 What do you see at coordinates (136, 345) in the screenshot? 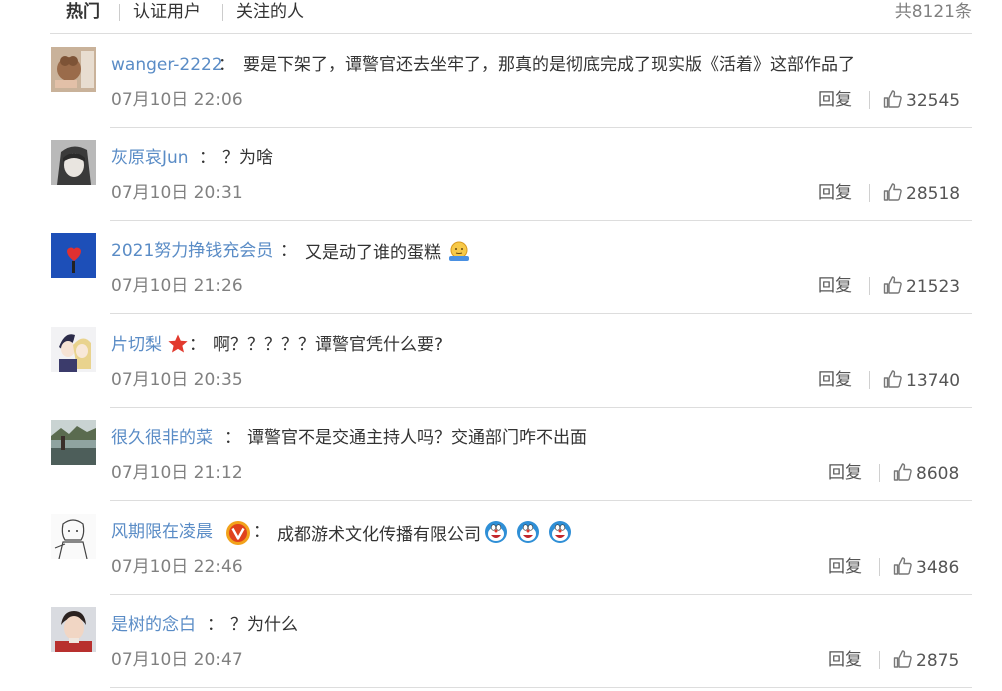
I see `user-name: 片切梨` at bounding box center [136, 345].